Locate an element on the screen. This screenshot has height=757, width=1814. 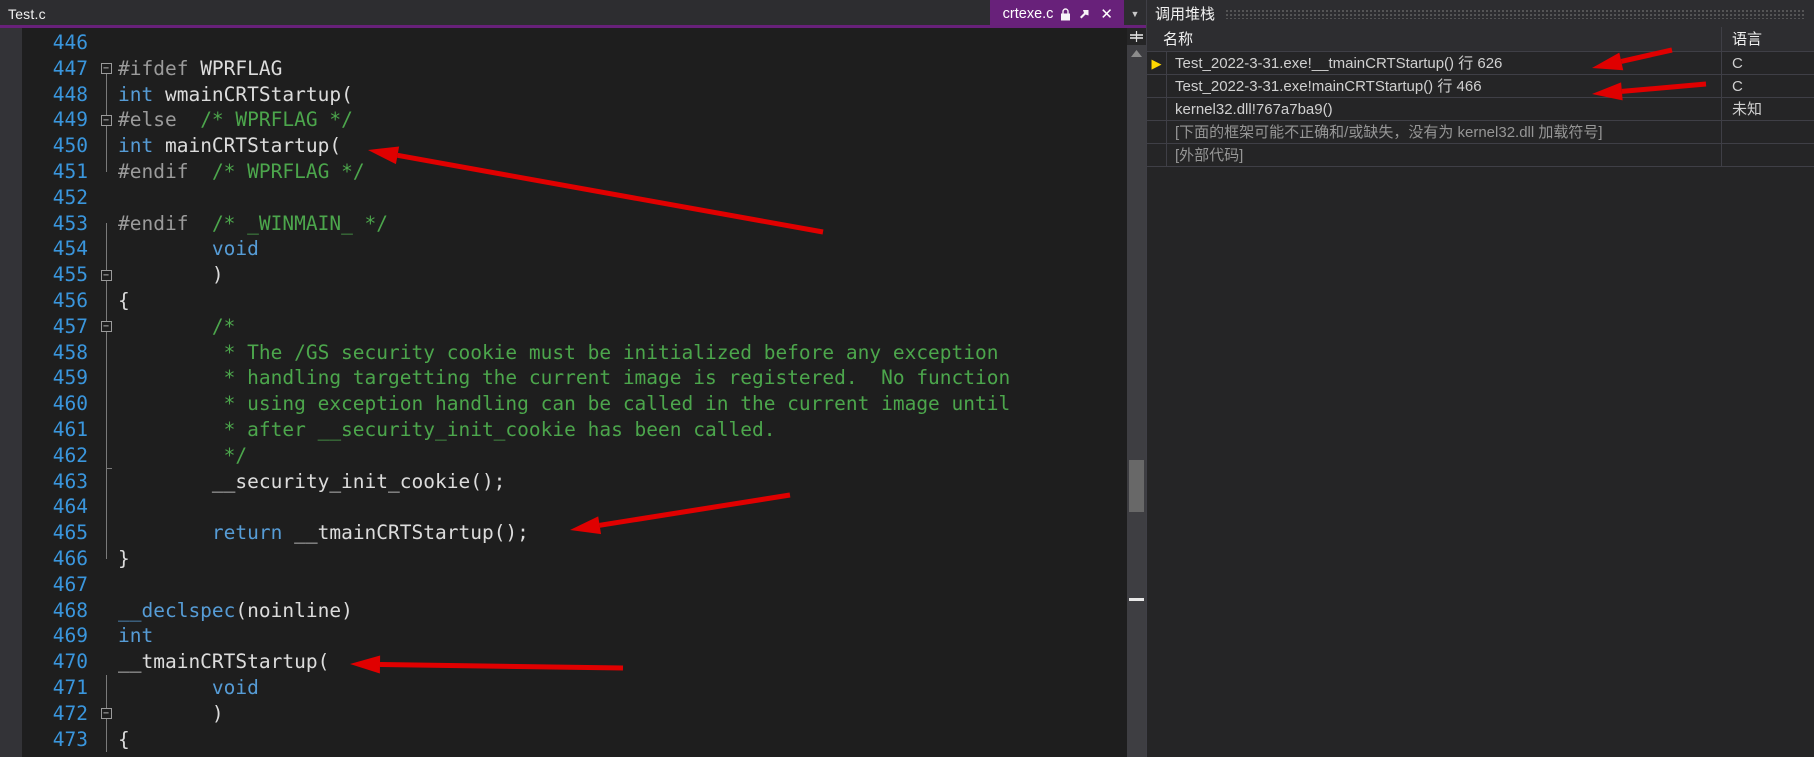
code-line: 453 #endif /* _WINMAIN_ */ is located at coordinates (584, 224).